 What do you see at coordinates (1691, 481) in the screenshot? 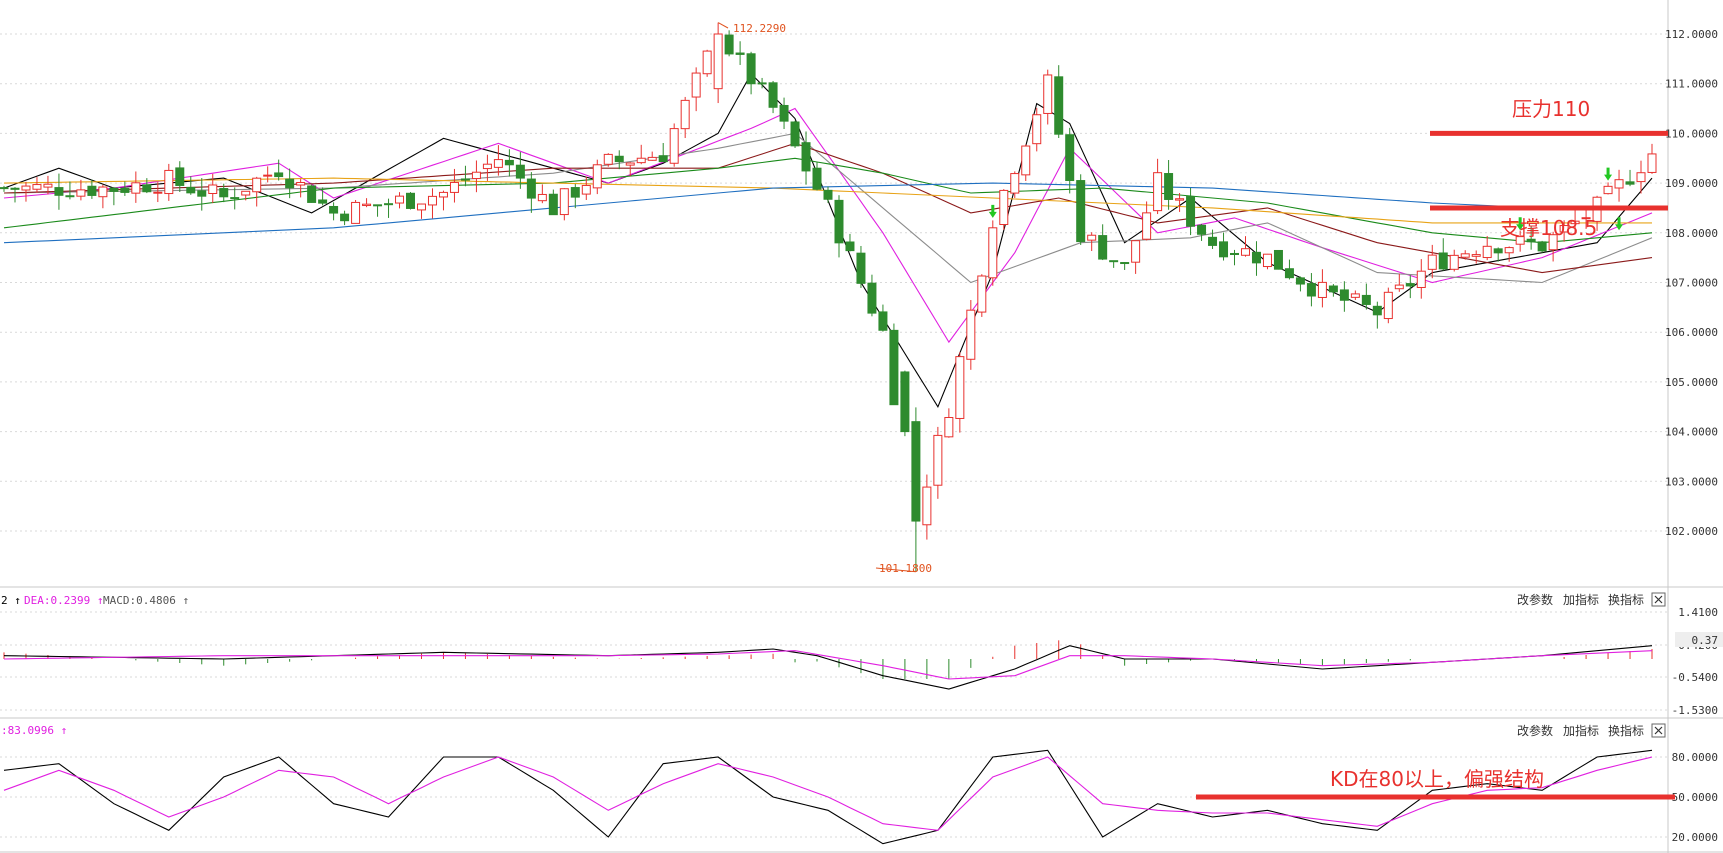
I see `price-tick-label: 103.0000` at bounding box center [1691, 481].